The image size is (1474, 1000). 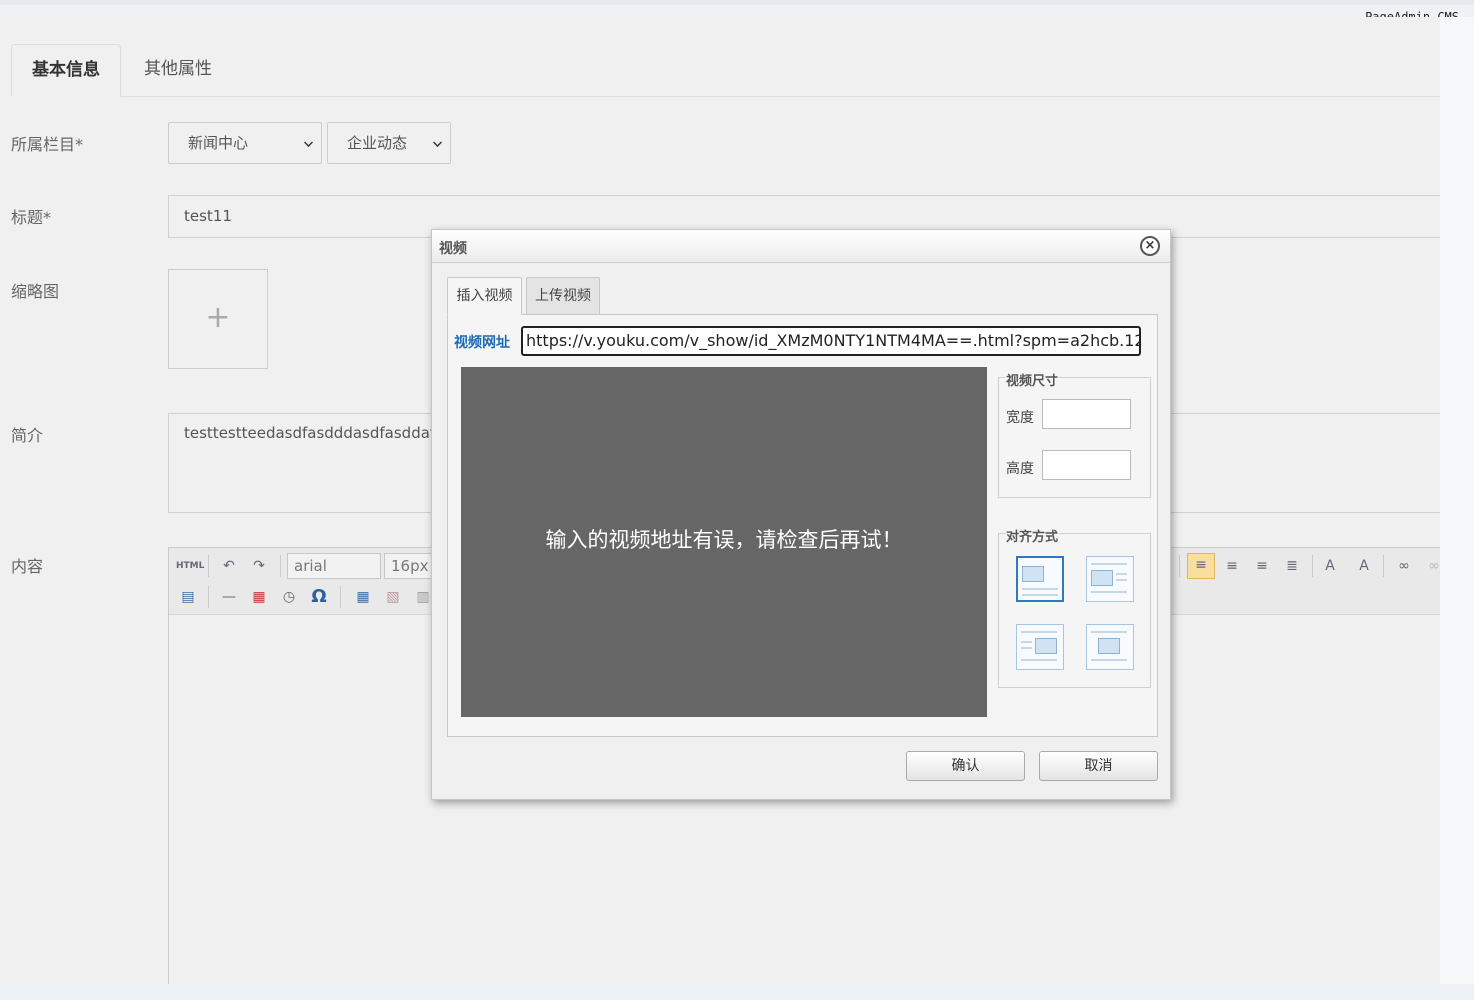 I want to click on video-preview: 输入的视频地址有误，请检查后再试！, so click(x=724, y=542).